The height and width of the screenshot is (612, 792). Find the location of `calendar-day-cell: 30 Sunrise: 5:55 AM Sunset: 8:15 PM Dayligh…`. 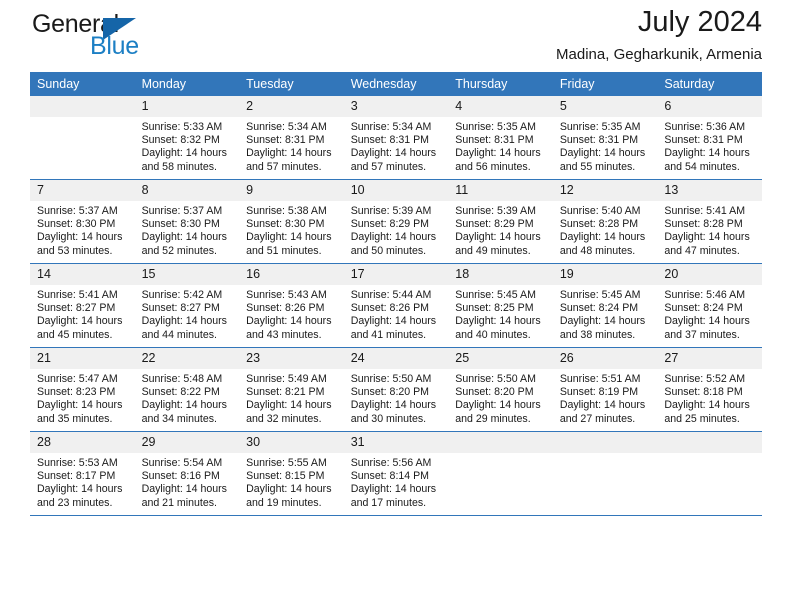

calendar-day-cell: 30 Sunrise: 5:55 AM Sunset: 8:15 PM Dayligh… is located at coordinates (291, 473).